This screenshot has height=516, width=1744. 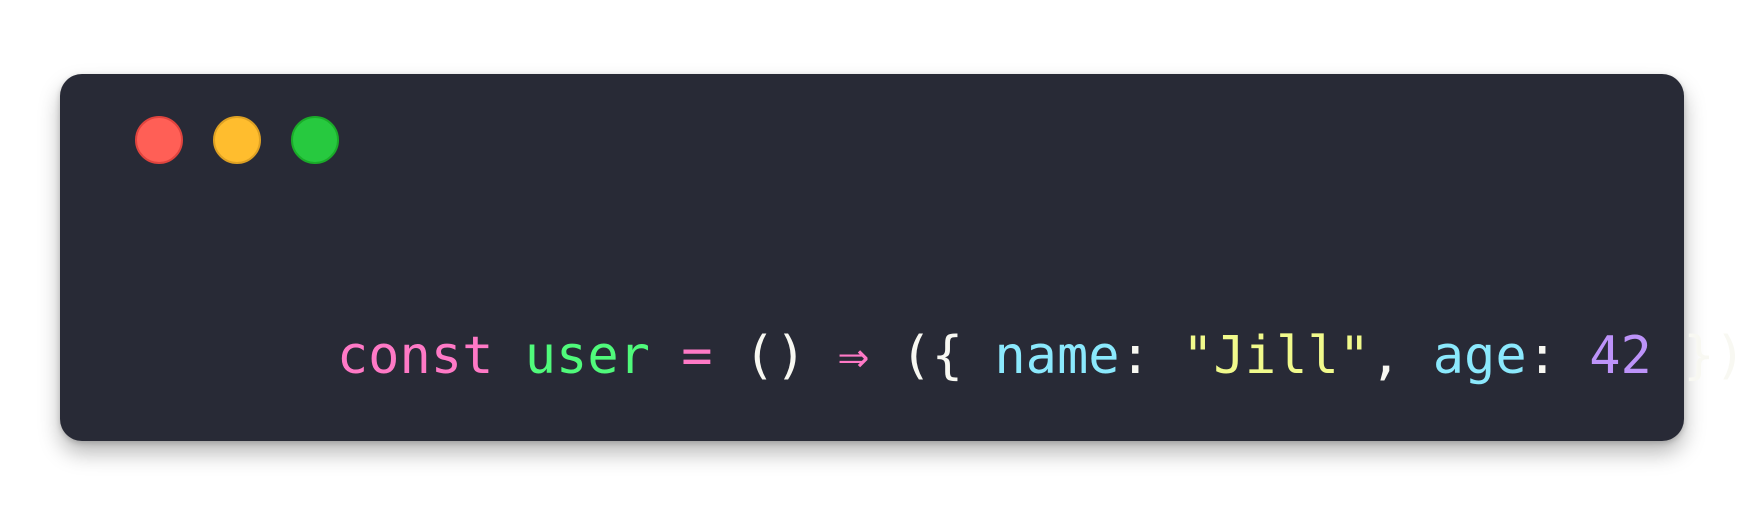 What do you see at coordinates (315, 140) in the screenshot?
I see `maximize-button` at bounding box center [315, 140].